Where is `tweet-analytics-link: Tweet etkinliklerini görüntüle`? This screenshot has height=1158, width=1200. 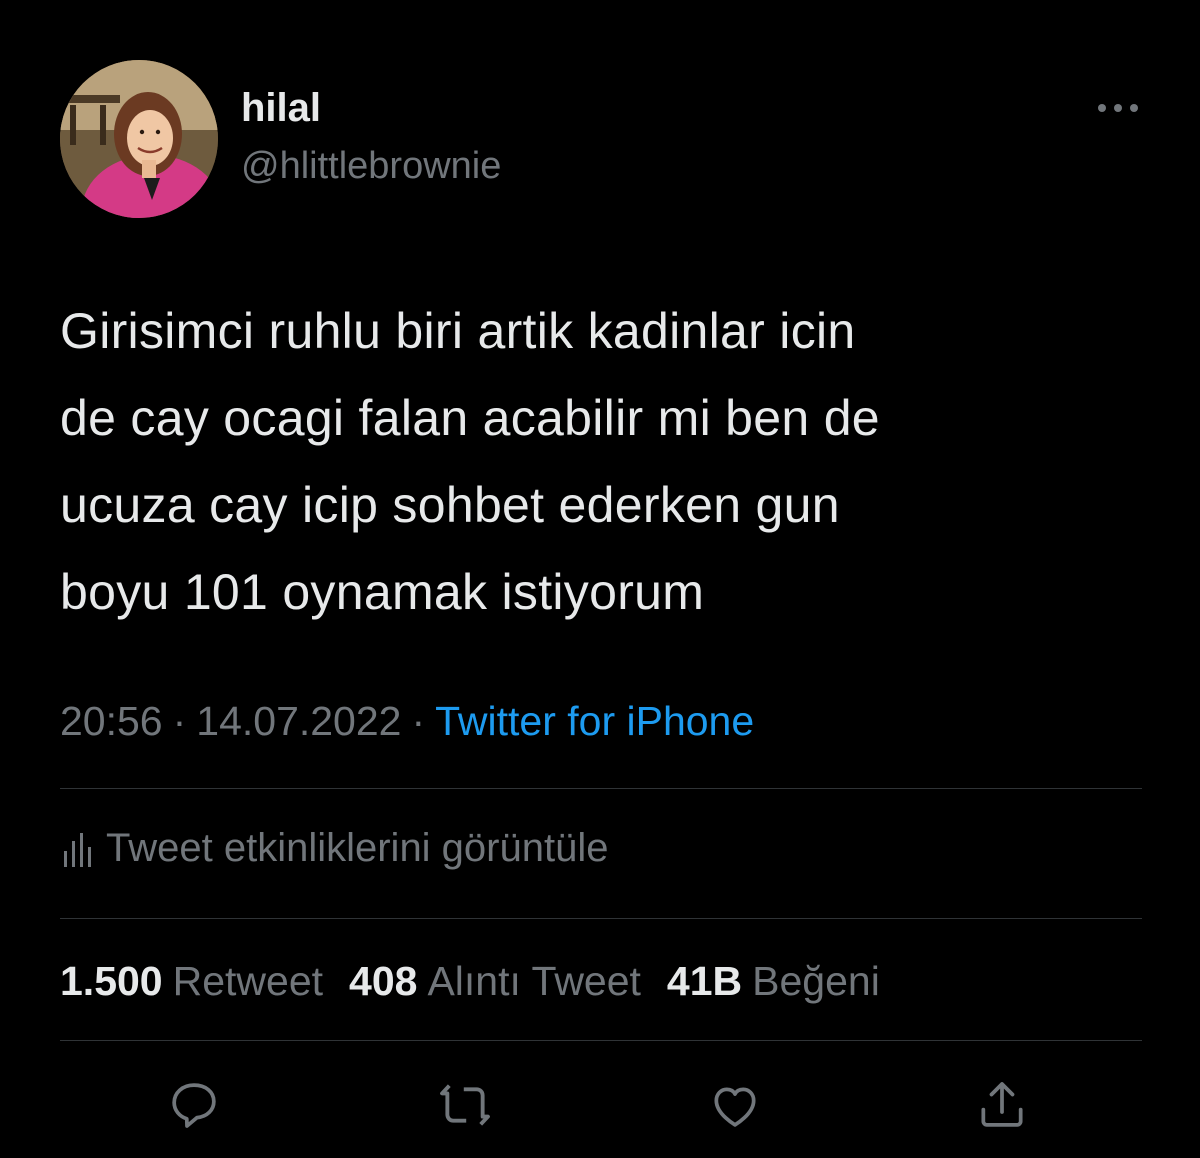
tweet-analytics-link: Tweet etkinliklerini görüntüle is located at coordinates (335, 848).